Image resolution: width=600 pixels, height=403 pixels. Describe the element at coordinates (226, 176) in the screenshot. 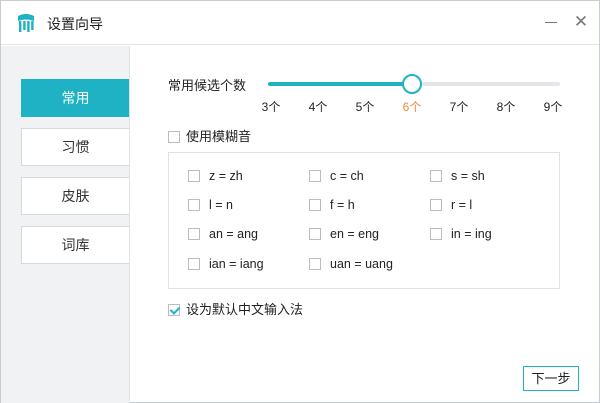

I see `fuzzy-option-label: z = zh` at that location.